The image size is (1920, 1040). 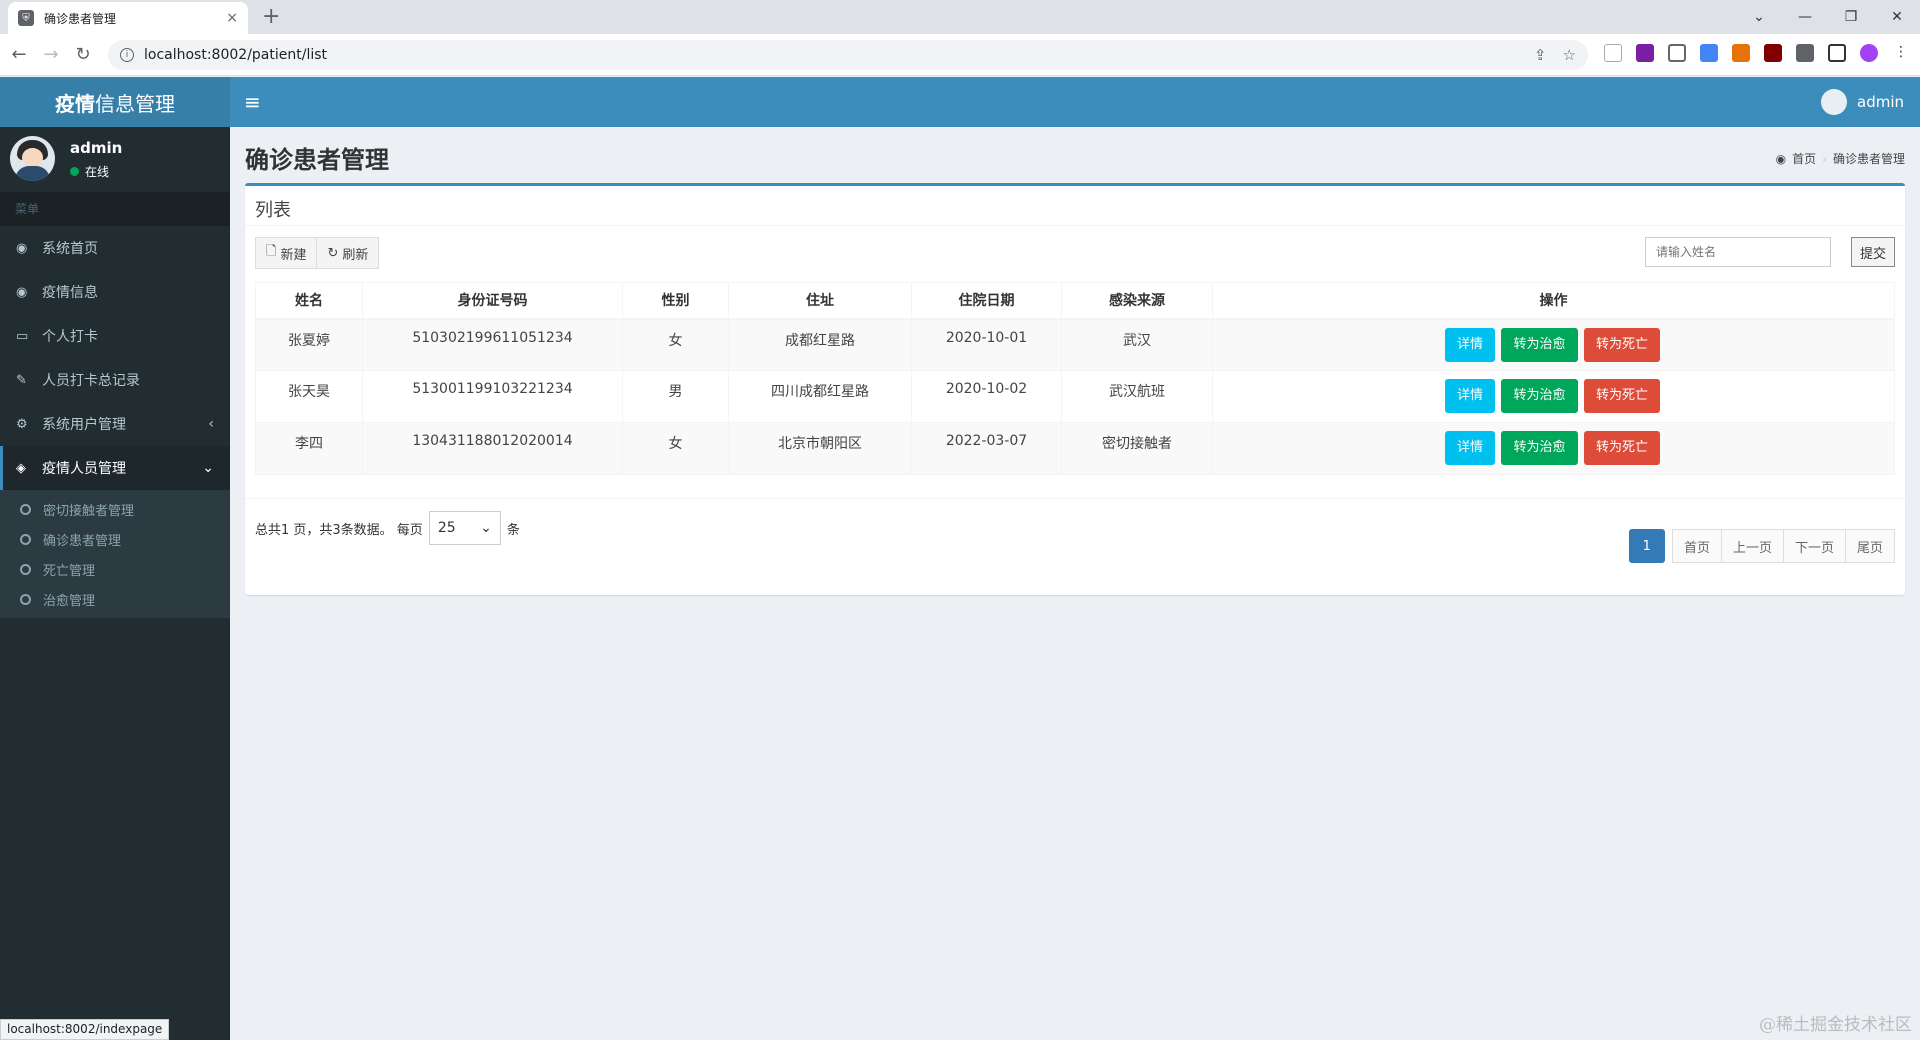 I want to click on sidebar-item-user-management: ⚙ 系统用户管理 ‹, so click(x=115, y=424).